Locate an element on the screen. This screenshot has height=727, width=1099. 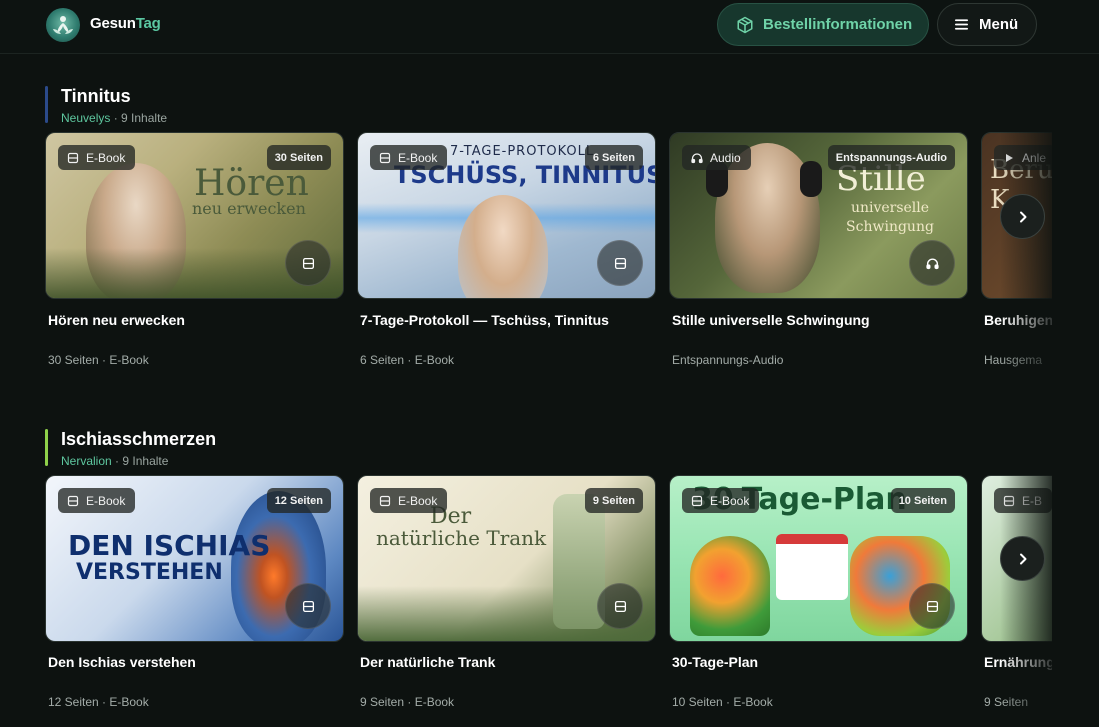
package-icon is located at coordinates (745, 24).